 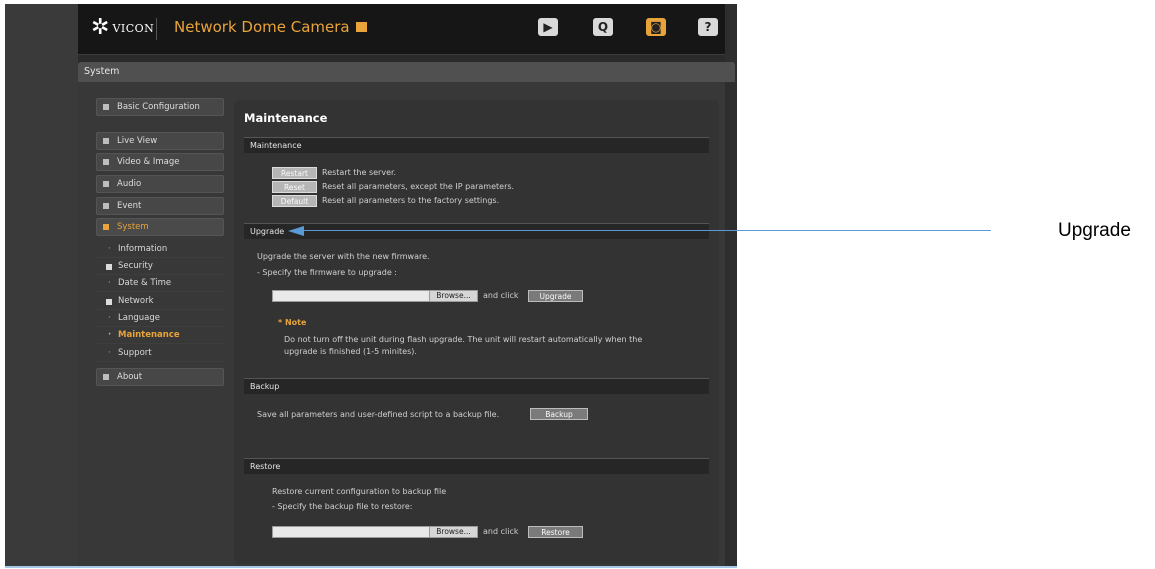 I want to click on nav-audio: Audio, so click(x=160, y=184).